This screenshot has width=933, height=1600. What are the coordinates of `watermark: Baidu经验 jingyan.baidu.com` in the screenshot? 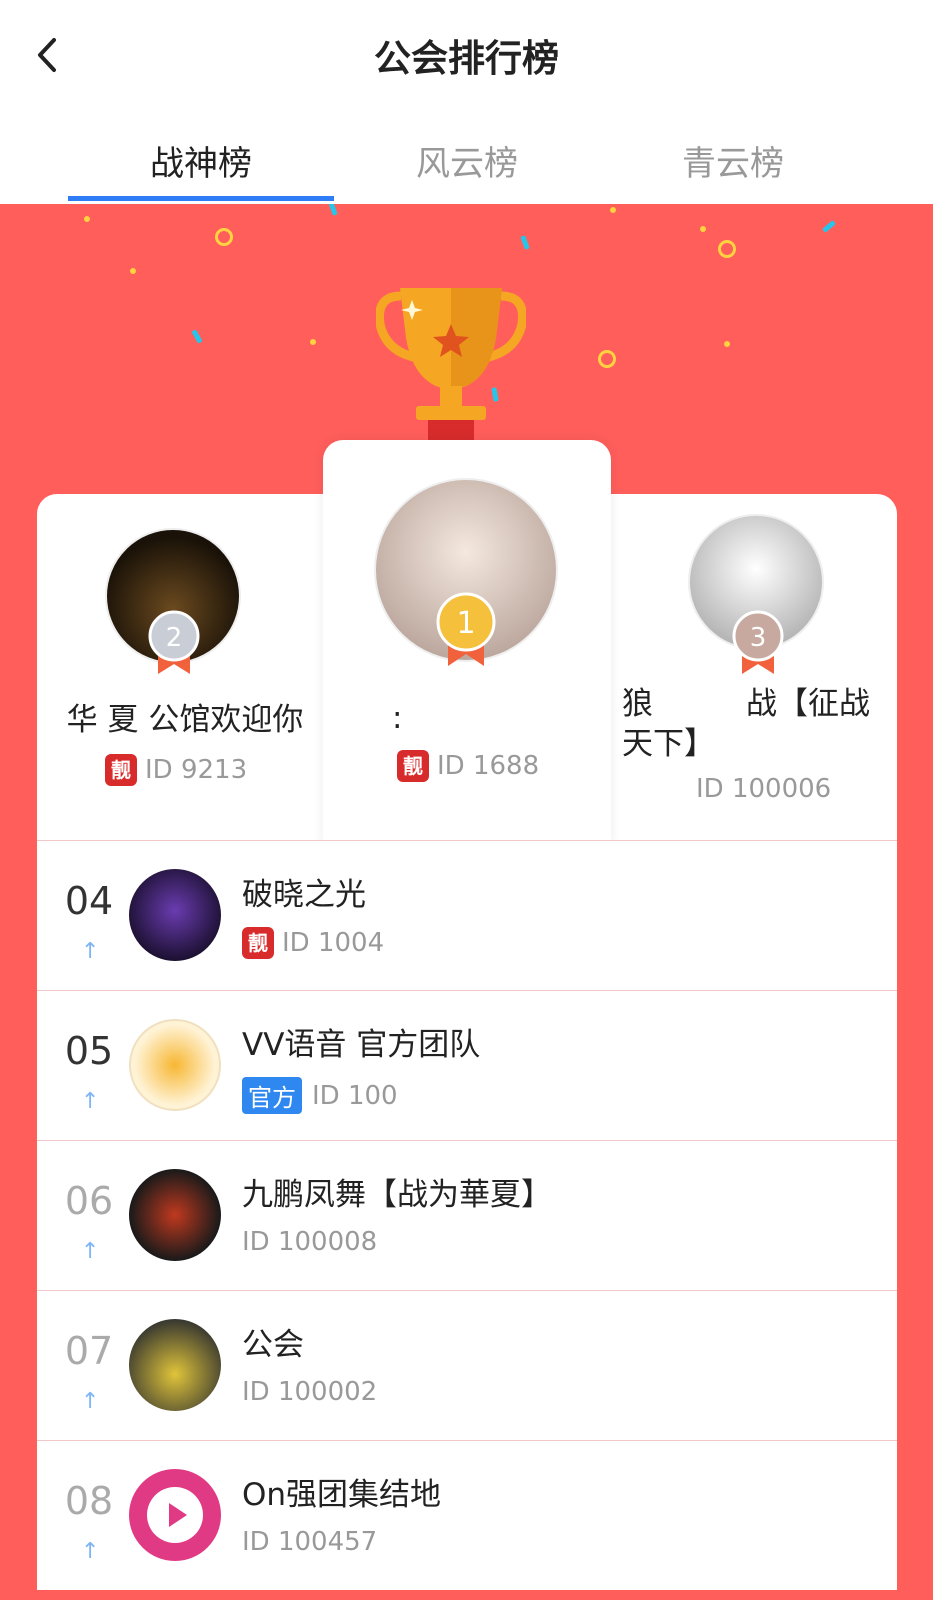 It's located at (795, 1538).